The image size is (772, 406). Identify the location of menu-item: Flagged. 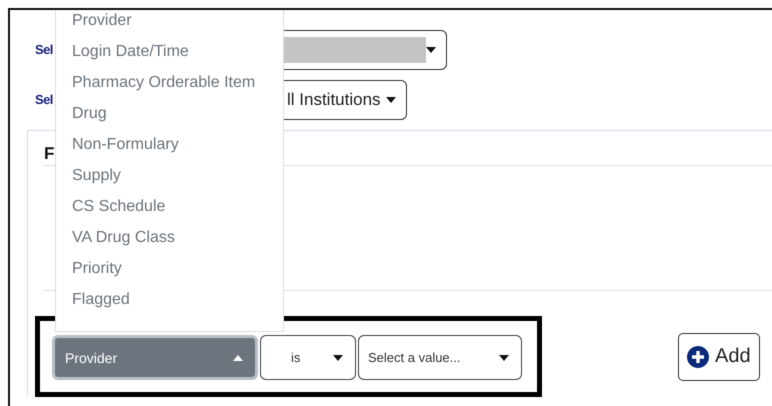
(169, 299).